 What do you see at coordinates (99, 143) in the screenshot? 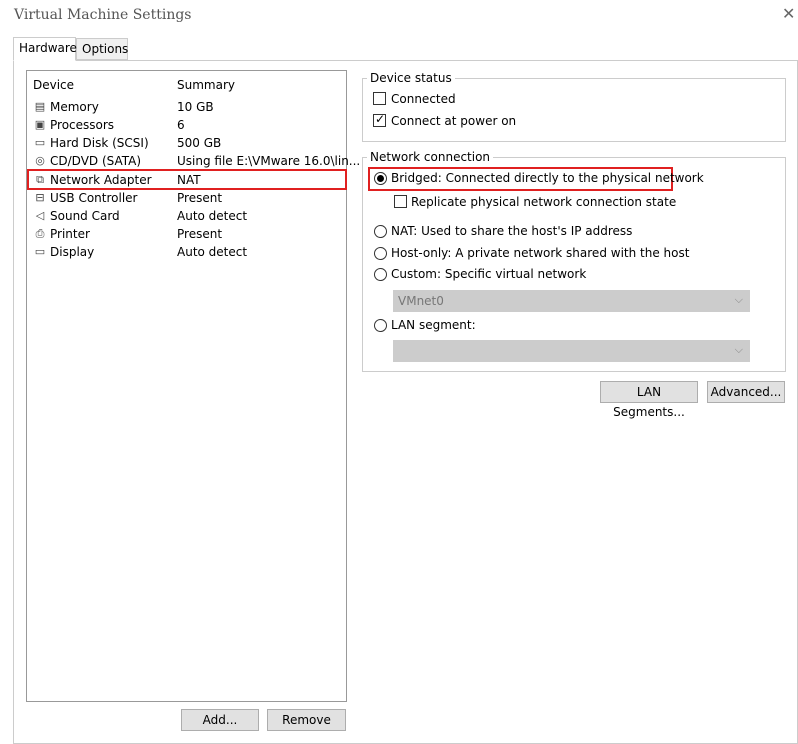
I see `device-name: Hard Disk (SCSI)` at bounding box center [99, 143].